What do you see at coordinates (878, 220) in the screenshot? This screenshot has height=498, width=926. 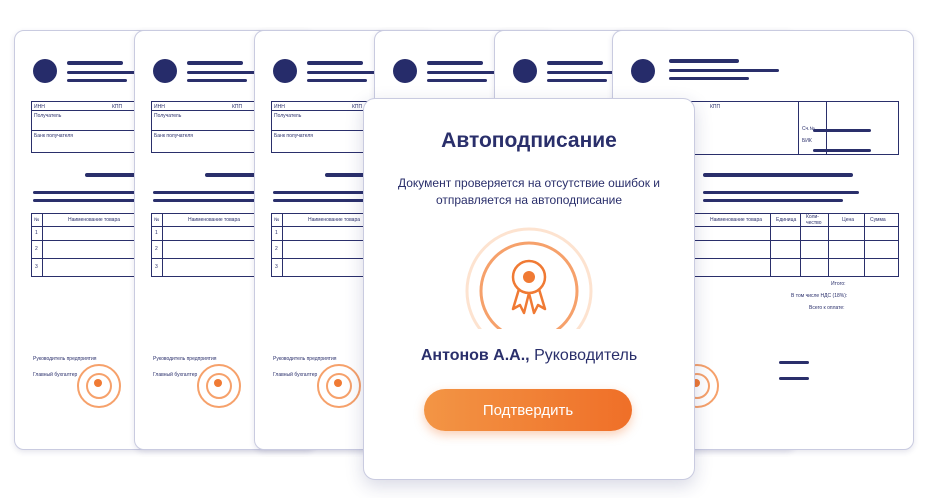 I see `col-sum: Сумма` at bounding box center [878, 220].